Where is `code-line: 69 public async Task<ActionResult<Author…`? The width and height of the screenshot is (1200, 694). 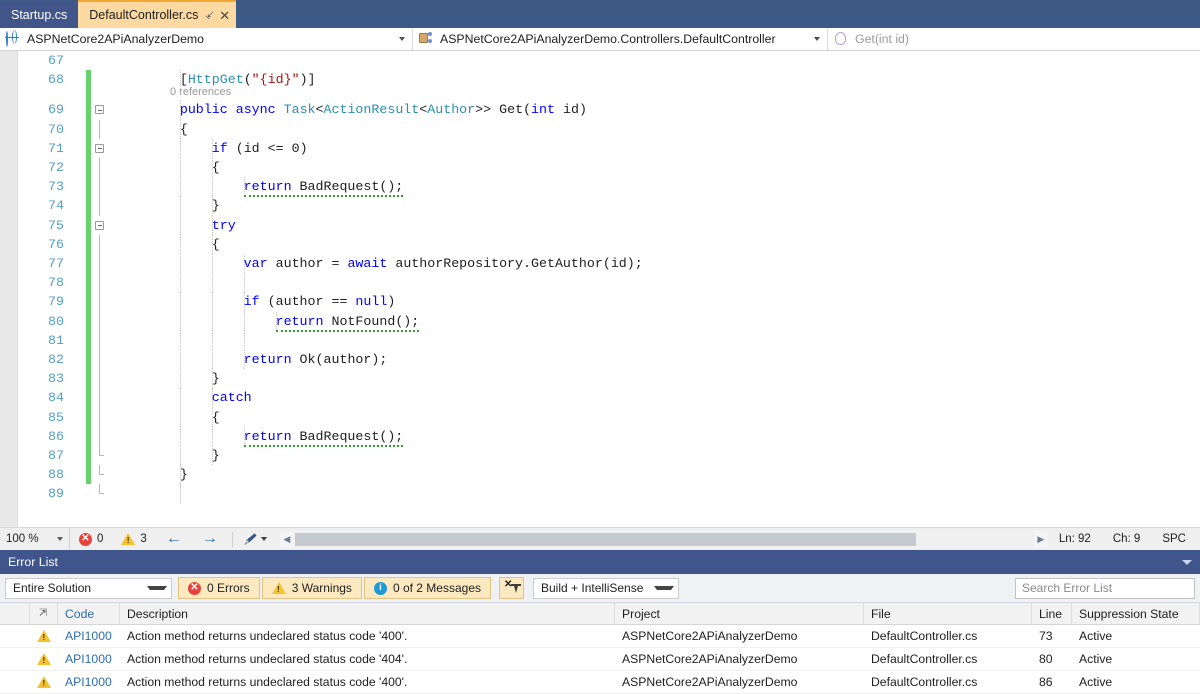
code-line: 69 public async Task<ActionResult<Author… is located at coordinates (600, 110).